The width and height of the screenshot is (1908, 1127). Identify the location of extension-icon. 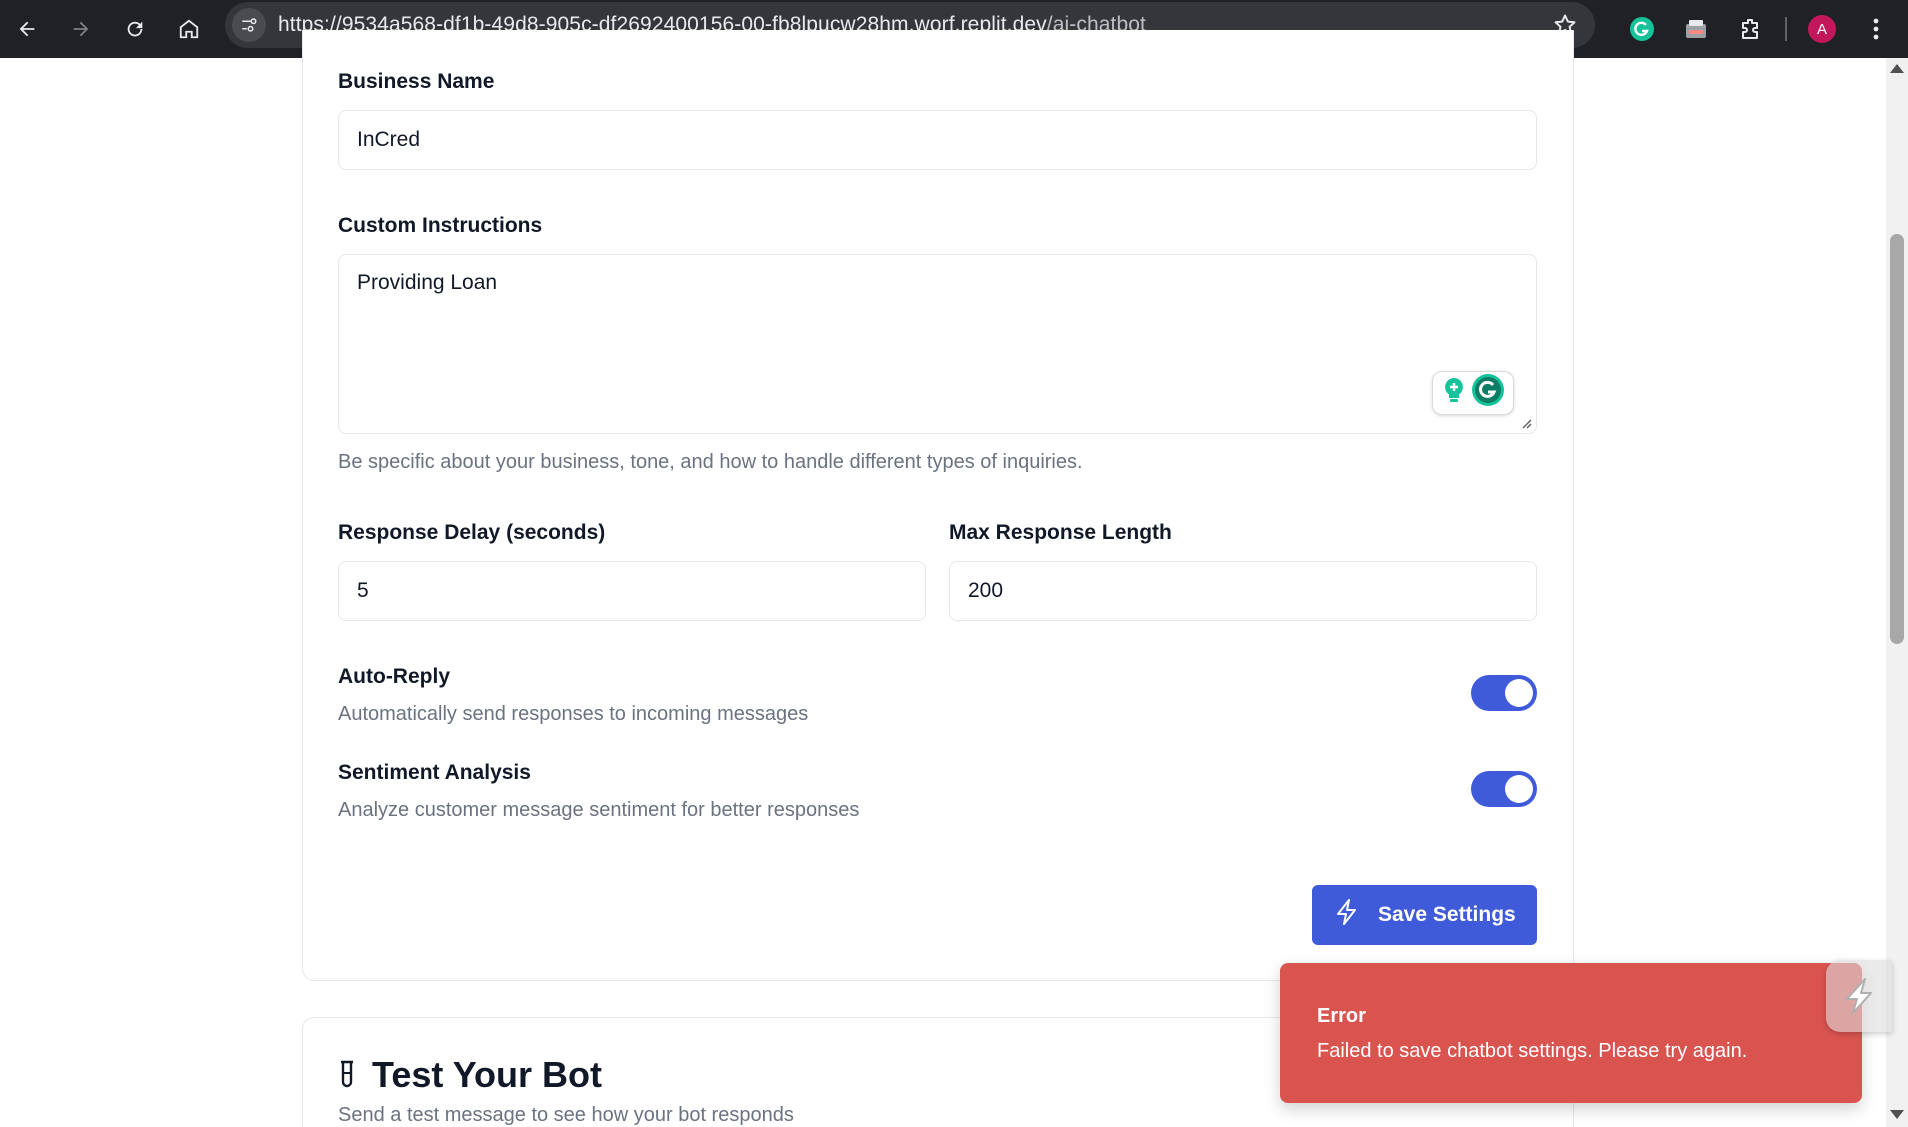
(1696, 29).